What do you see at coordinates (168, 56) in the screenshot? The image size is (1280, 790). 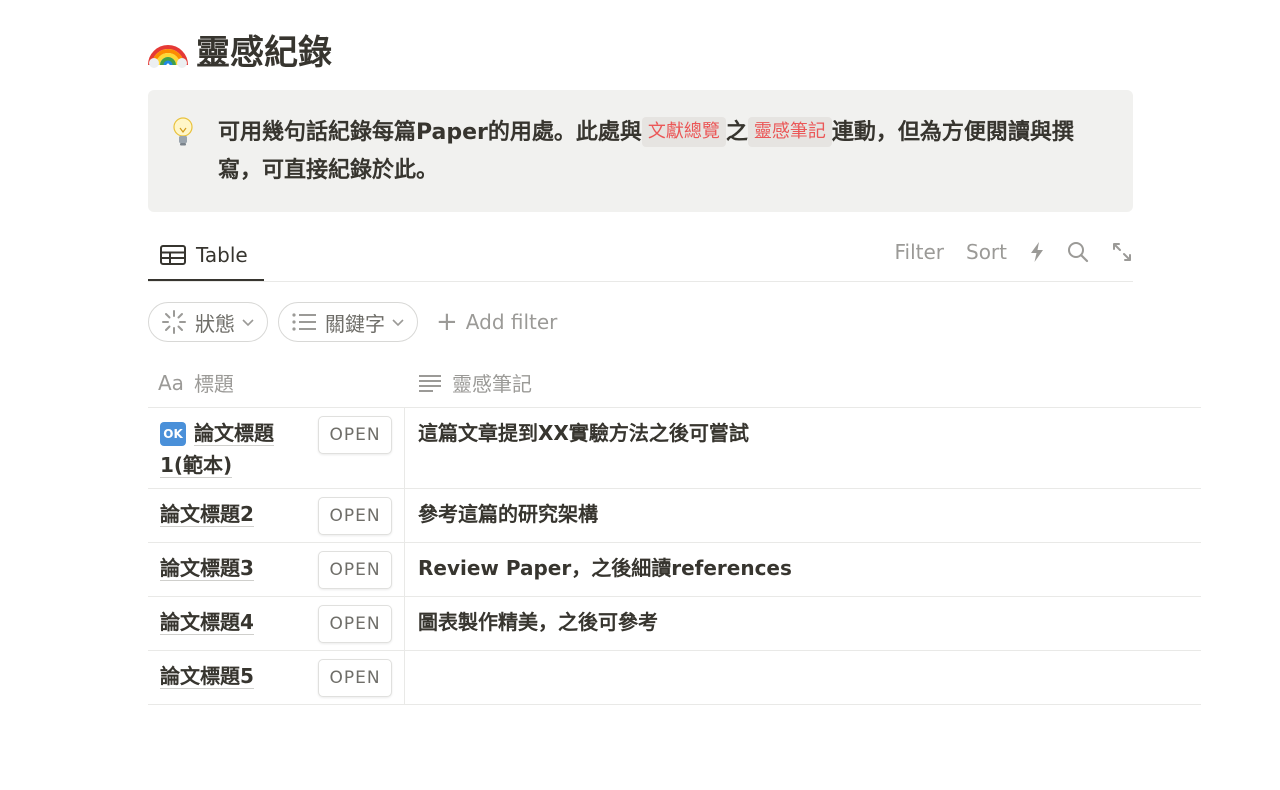 I see `rainbow-icon` at bounding box center [168, 56].